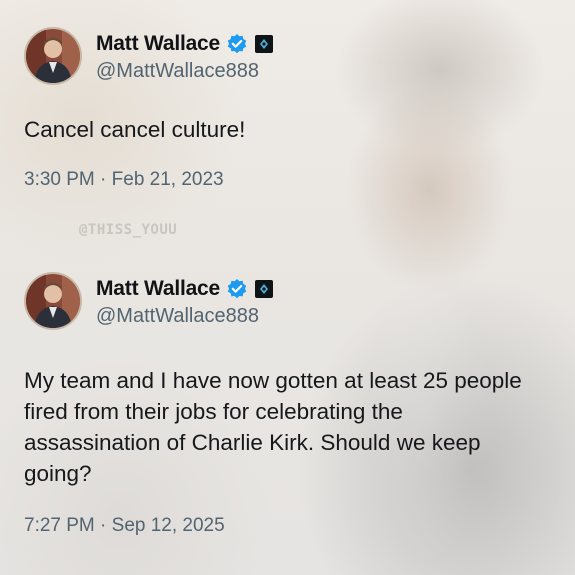 This screenshot has width=575, height=575. What do you see at coordinates (135, 129) in the screenshot?
I see `tweet-text: Cancel cancel culture!` at bounding box center [135, 129].